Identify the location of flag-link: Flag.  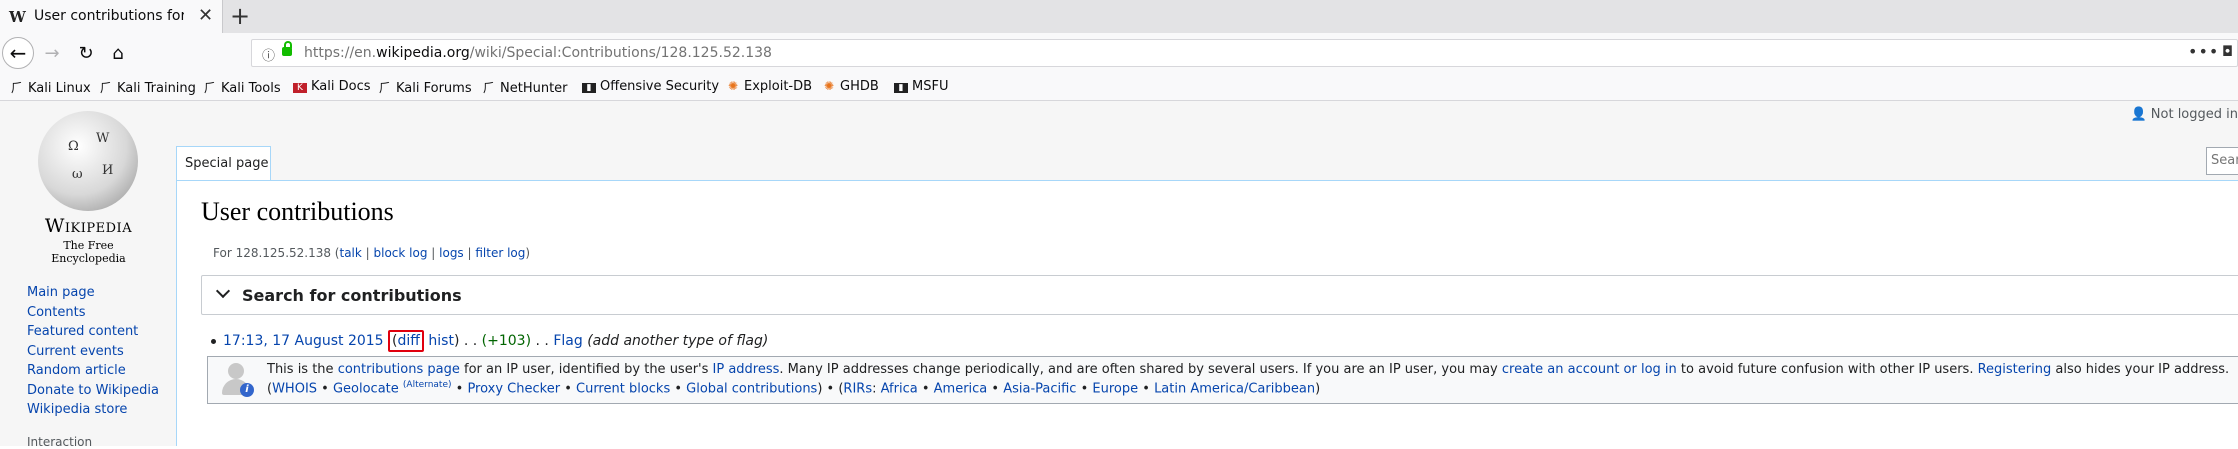
(567, 341).